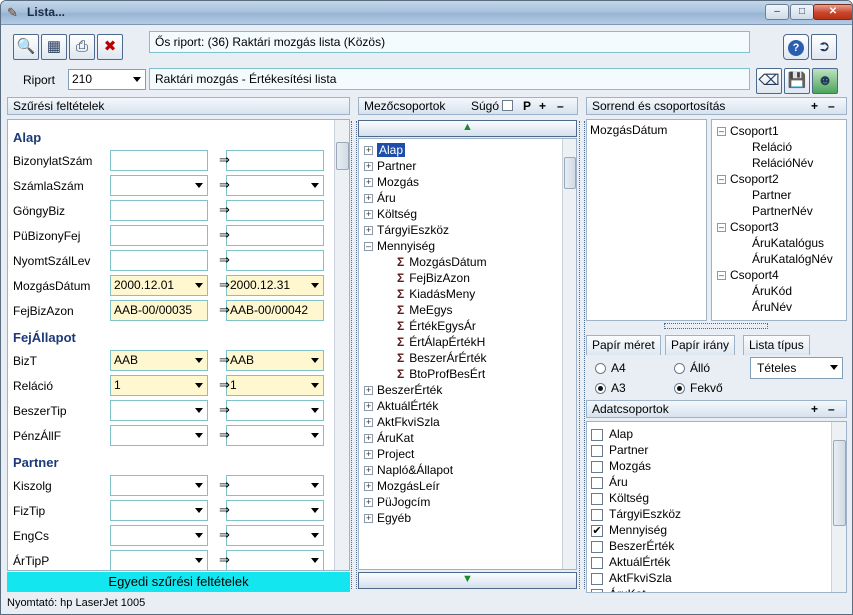  I want to click on filter-from-input: AAB-00/00035, so click(159, 310).